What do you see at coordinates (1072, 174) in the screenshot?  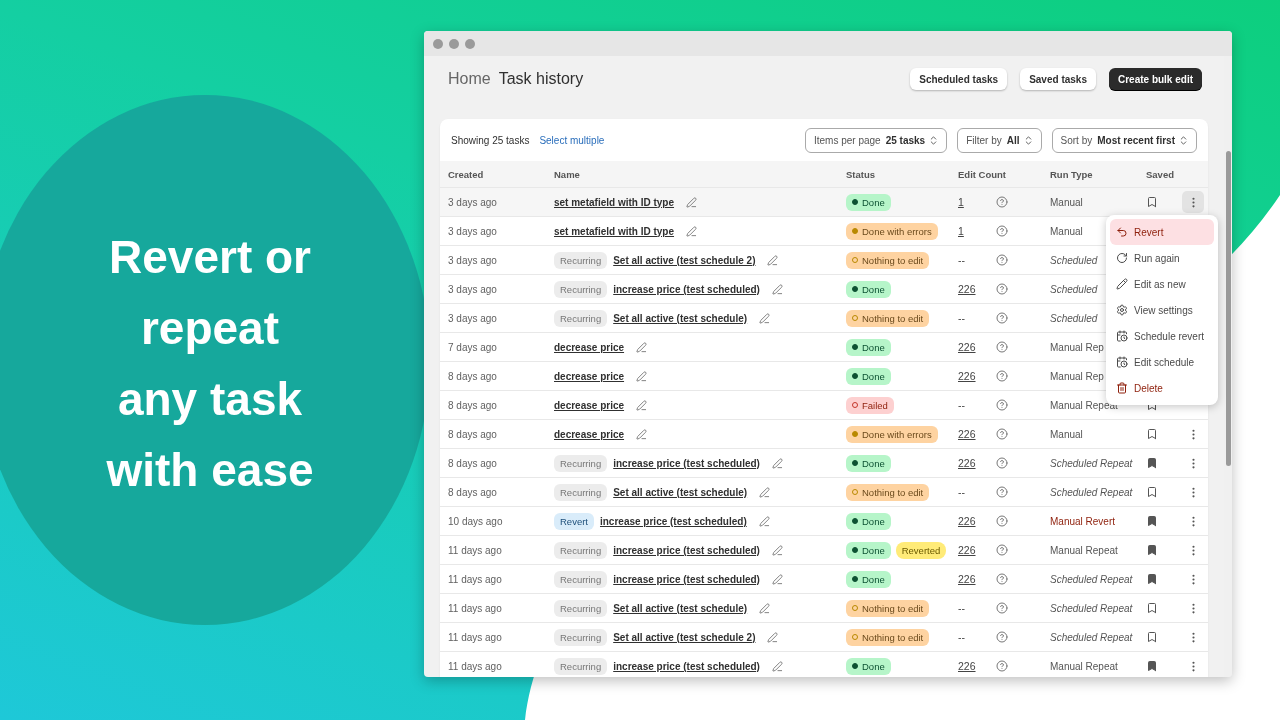 I see `column-header: Run Type` at bounding box center [1072, 174].